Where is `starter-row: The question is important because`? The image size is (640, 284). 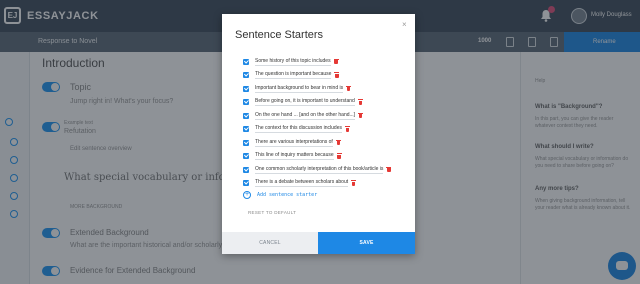
starter-row: The question is important because is located at coordinates (291, 75).